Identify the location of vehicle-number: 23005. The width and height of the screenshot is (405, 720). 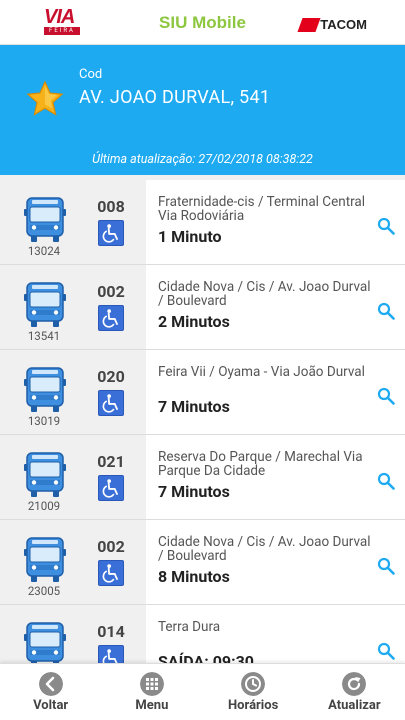
(44, 591).